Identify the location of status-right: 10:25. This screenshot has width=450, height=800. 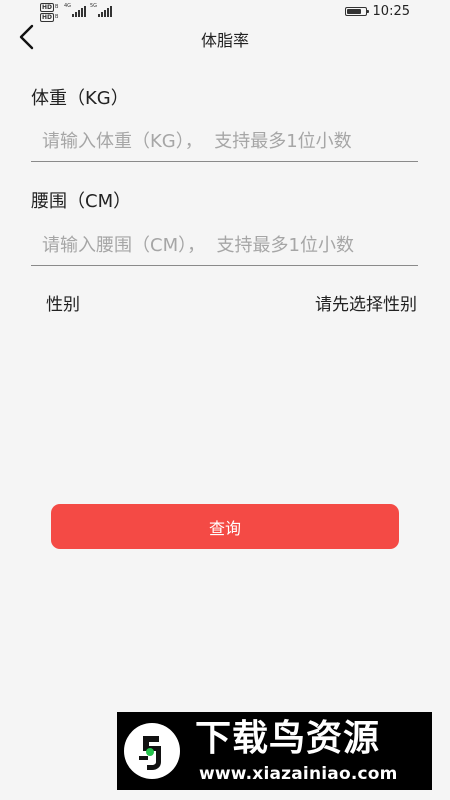
(377, 11).